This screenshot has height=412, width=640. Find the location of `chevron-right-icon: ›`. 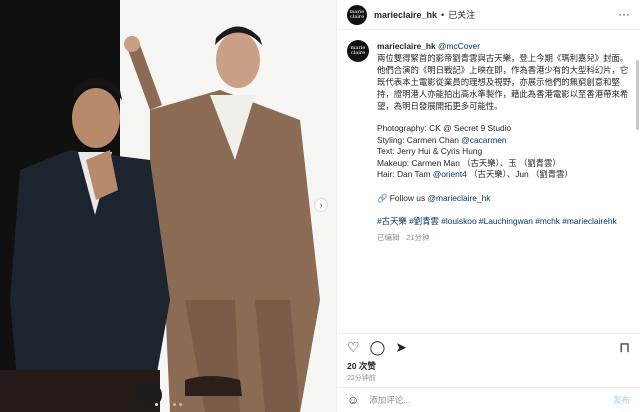

chevron-right-icon: › is located at coordinates (321, 205).